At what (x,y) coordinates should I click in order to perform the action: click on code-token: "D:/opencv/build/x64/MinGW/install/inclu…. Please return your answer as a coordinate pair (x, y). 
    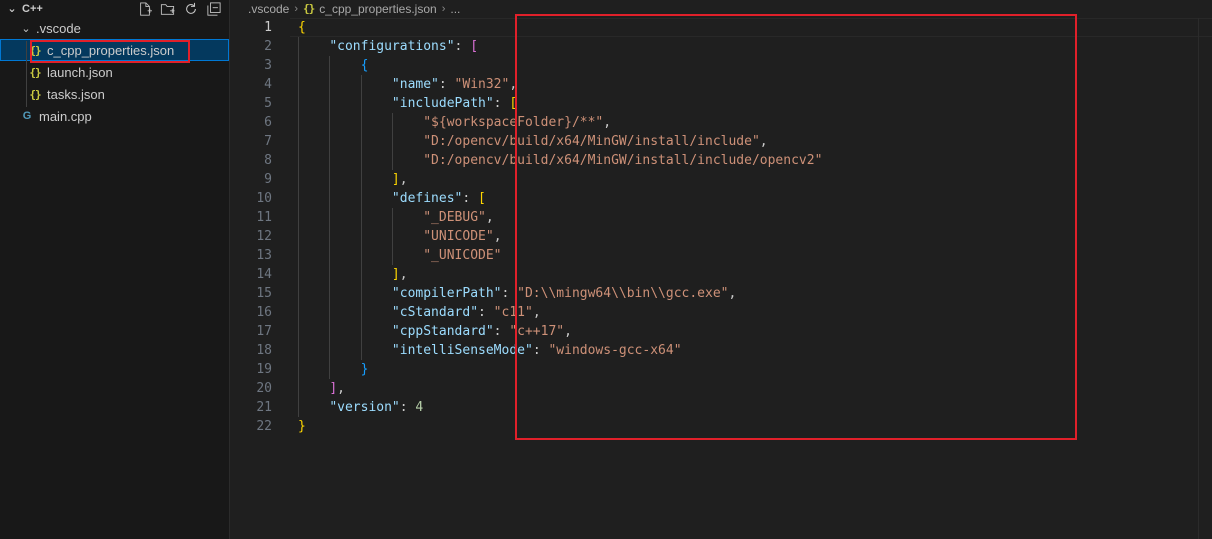
    Looking at the image, I should click on (591, 141).